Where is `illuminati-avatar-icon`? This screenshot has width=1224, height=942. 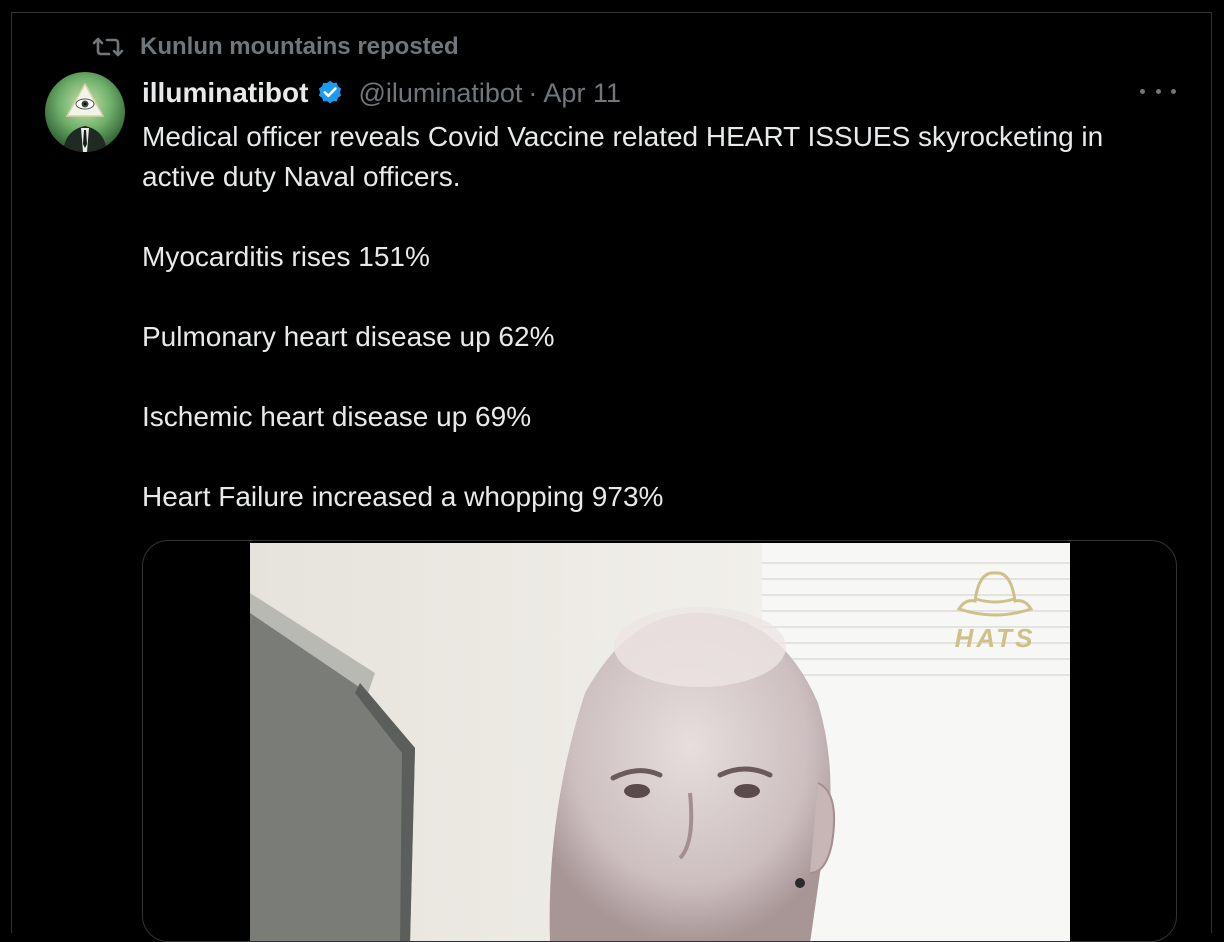 illuminati-avatar-icon is located at coordinates (85, 112).